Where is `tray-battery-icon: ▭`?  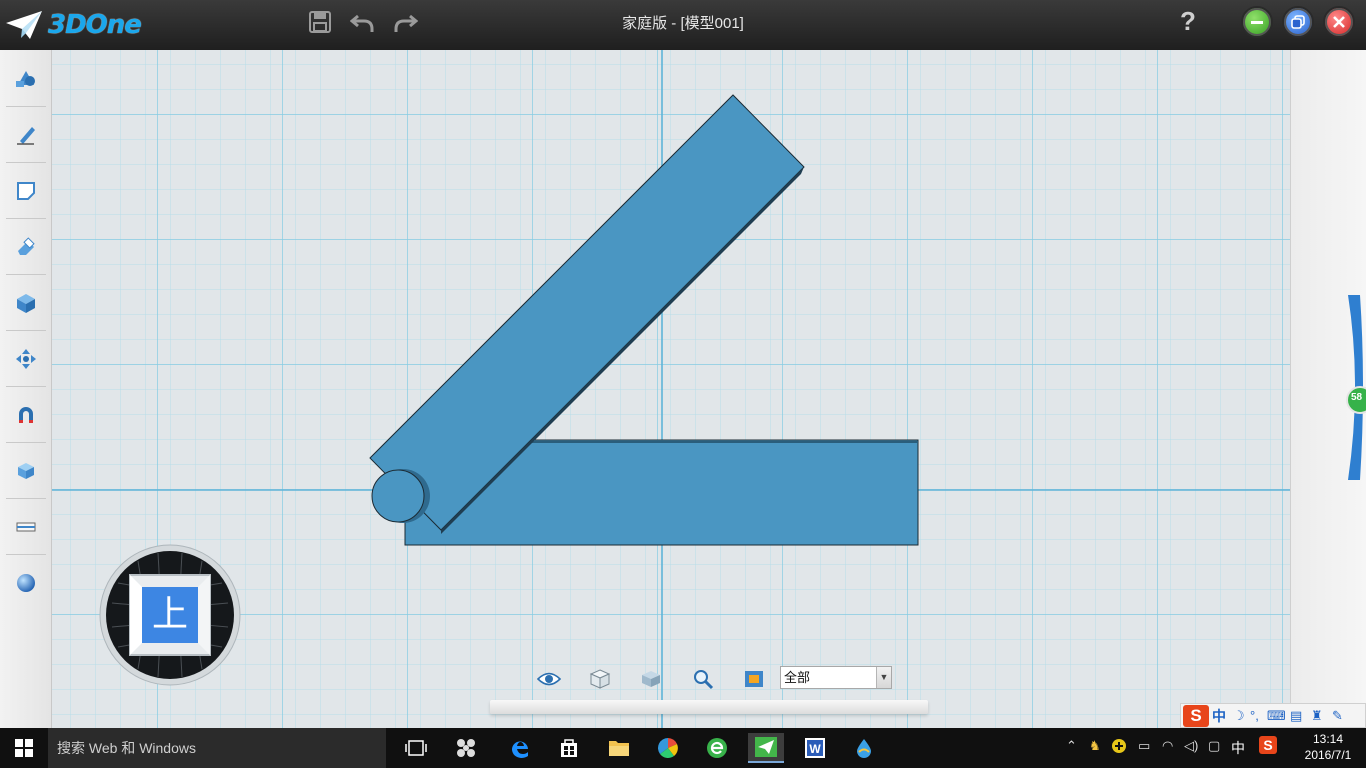 tray-battery-icon: ▭ is located at coordinates (1144, 746).